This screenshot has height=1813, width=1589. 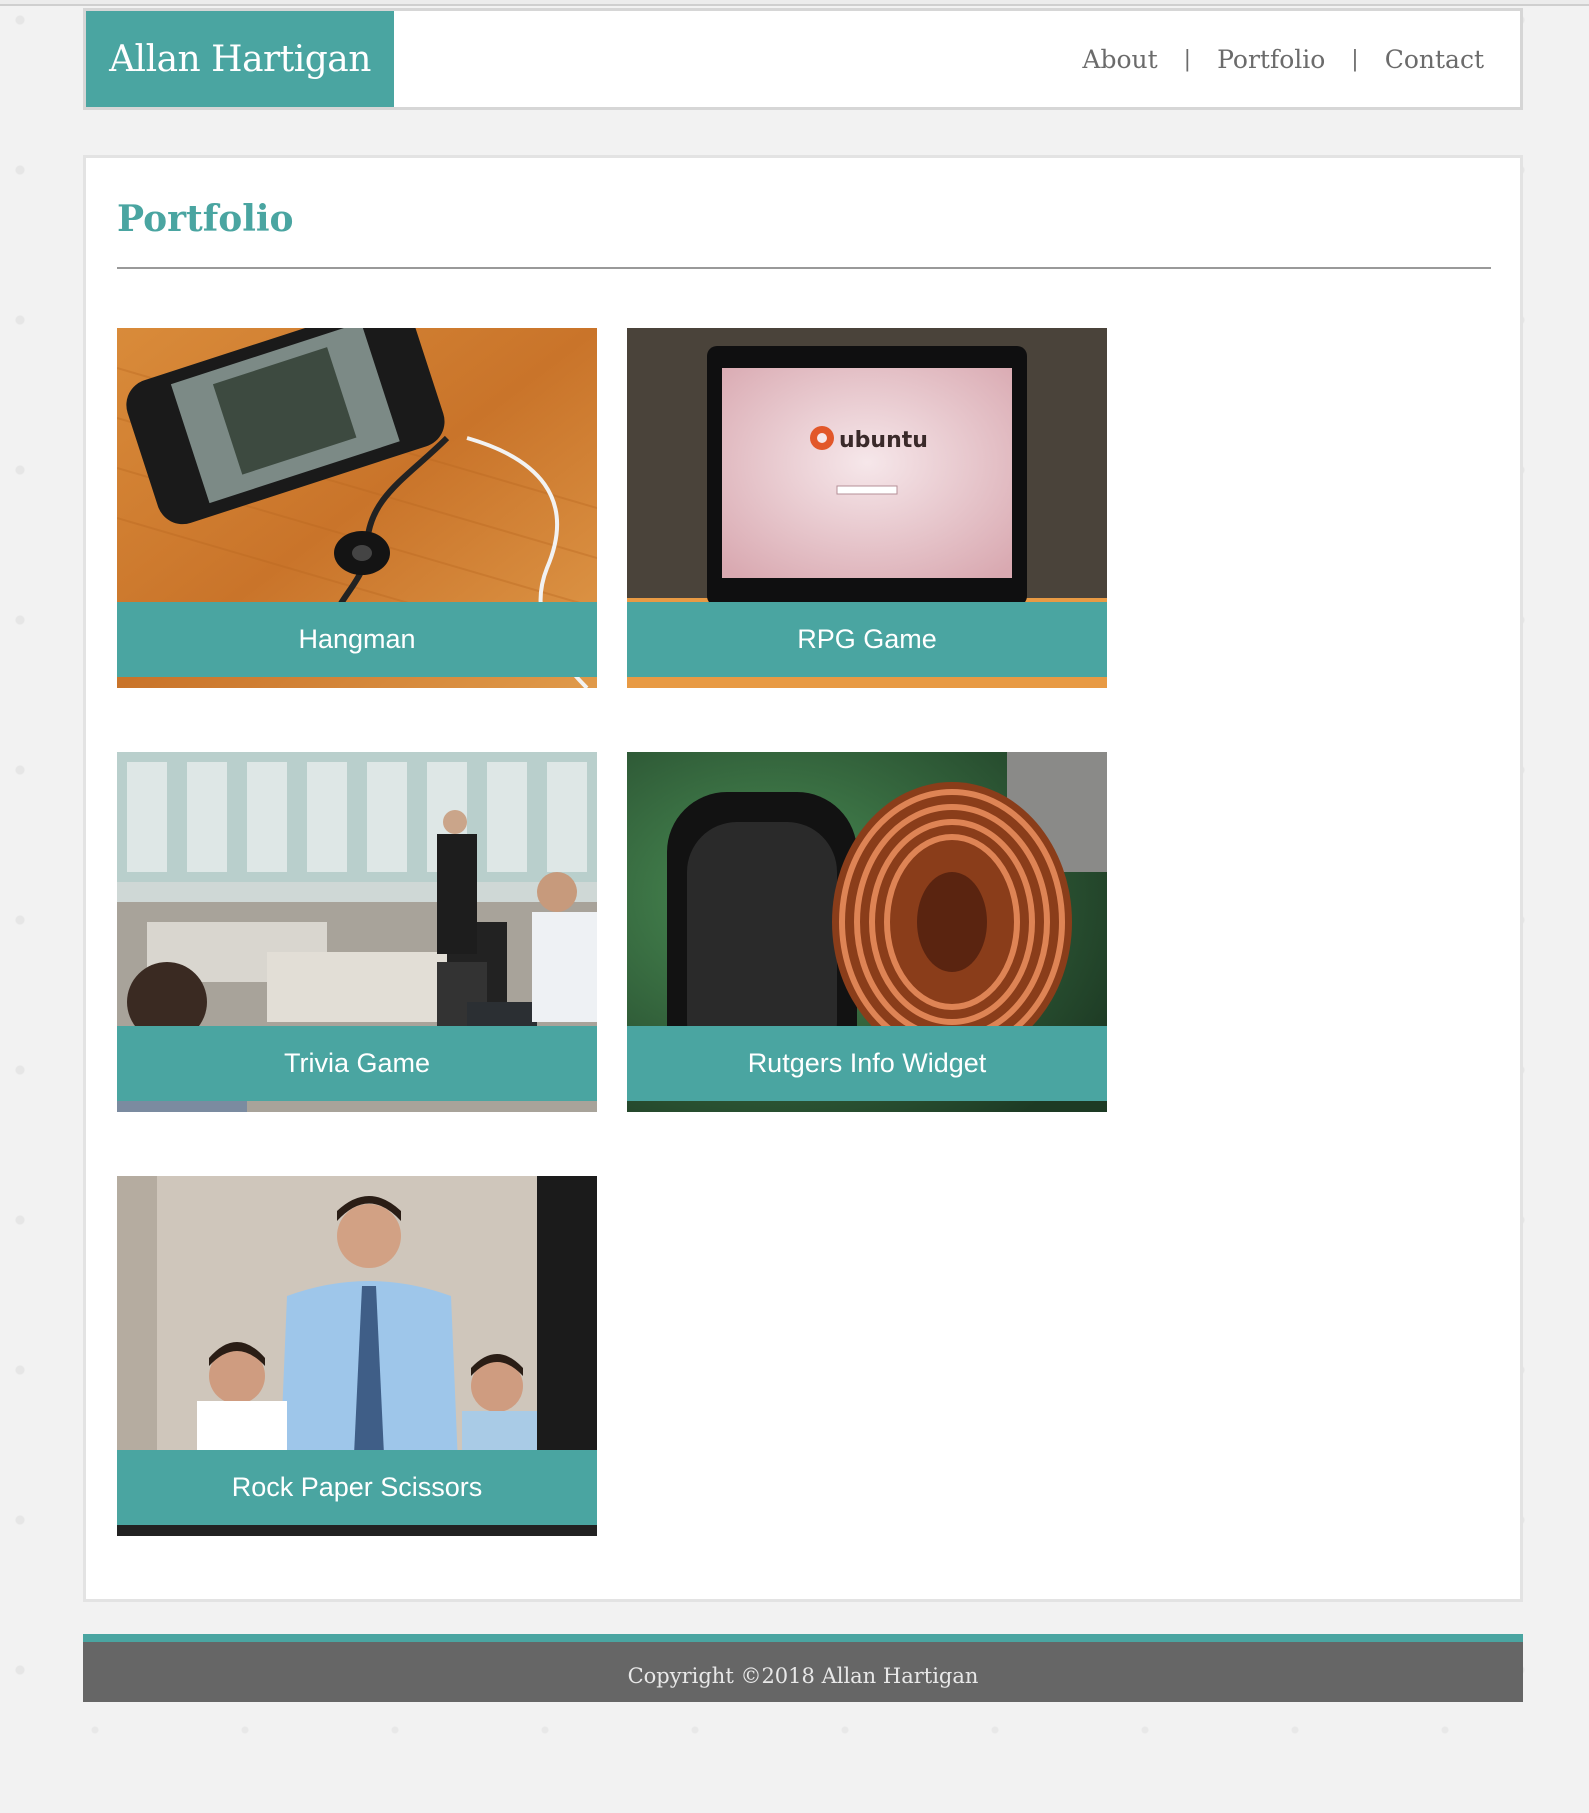 I want to click on copyright-text: Copyright ©2018 Allan Hartigan, so click(x=803, y=1676).